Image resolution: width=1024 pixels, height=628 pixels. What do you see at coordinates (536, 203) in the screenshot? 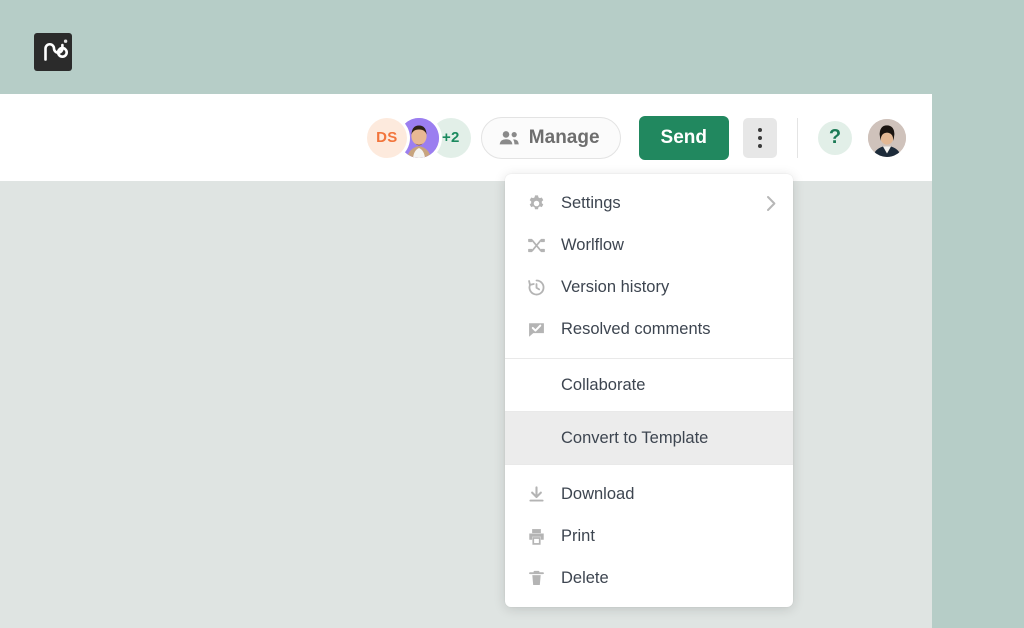
I see `gear-icon` at bounding box center [536, 203].